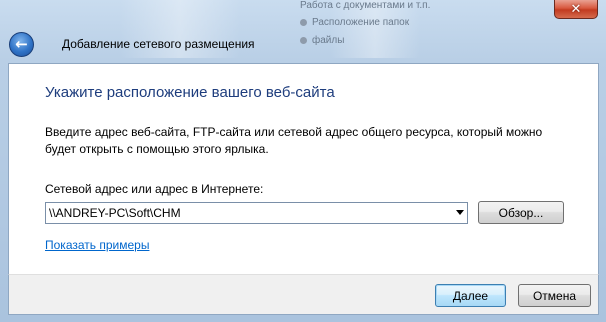 This screenshot has width=606, height=322. I want to click on show-examples-link: Показать примеры, so click(97, 245).